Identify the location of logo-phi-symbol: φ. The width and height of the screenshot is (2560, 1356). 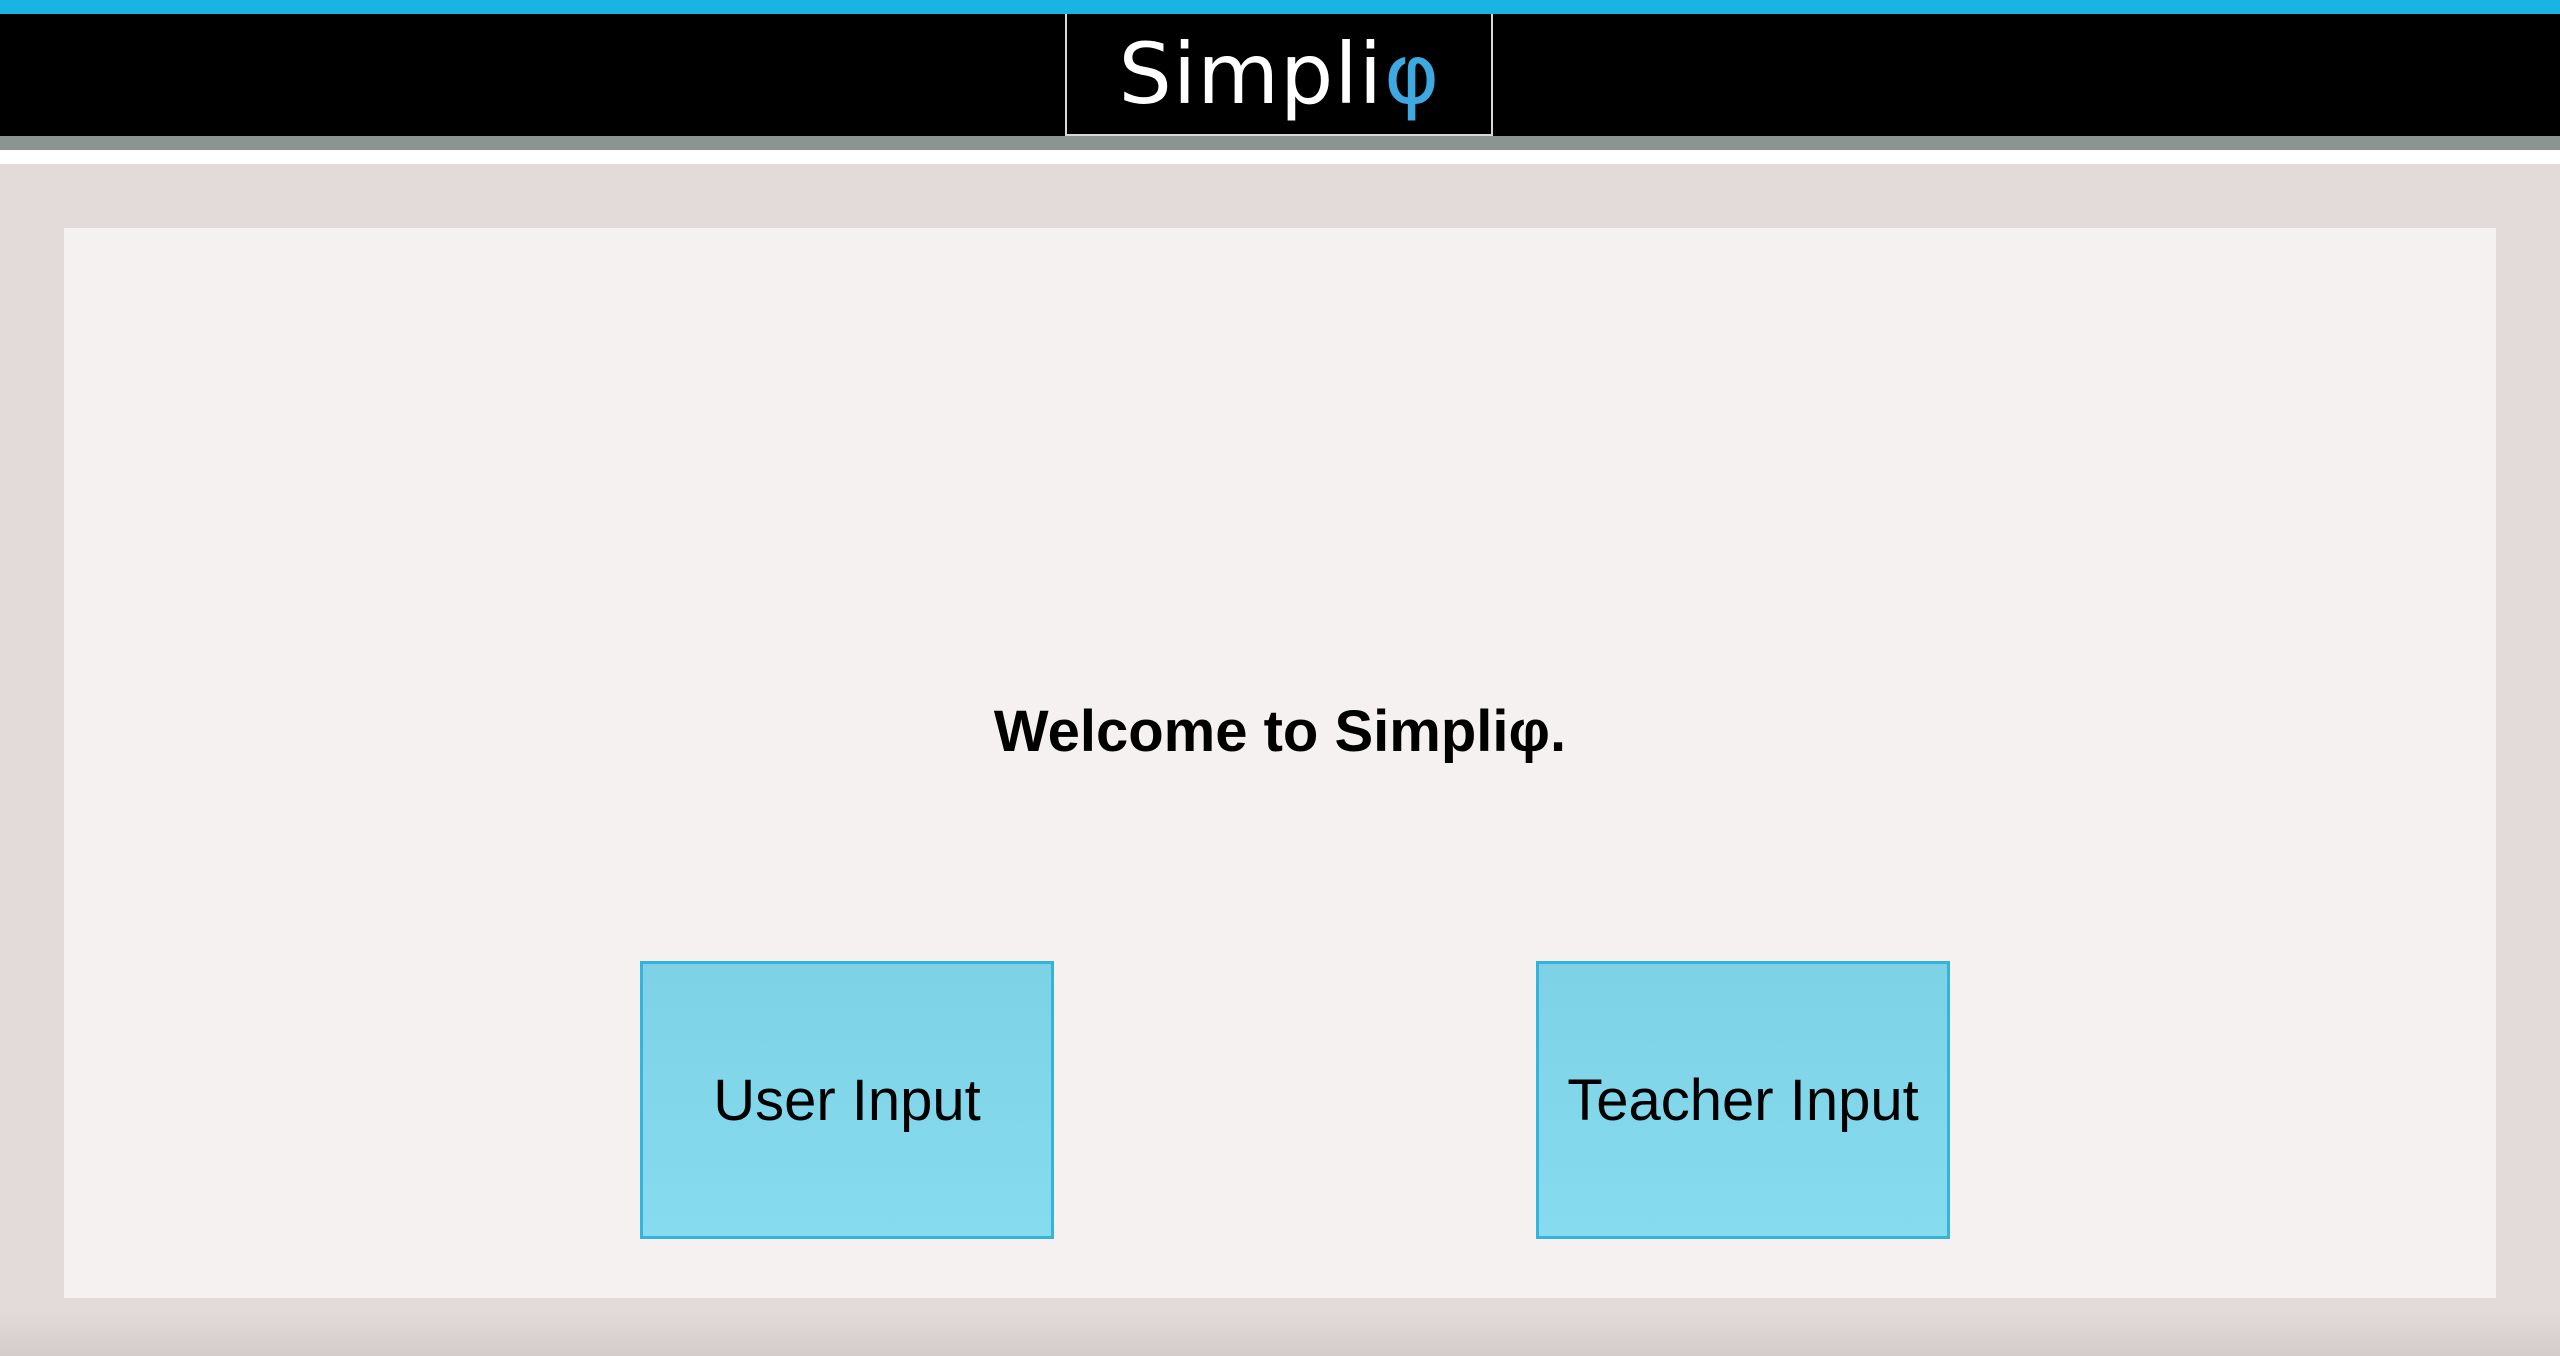
(1412, 74).